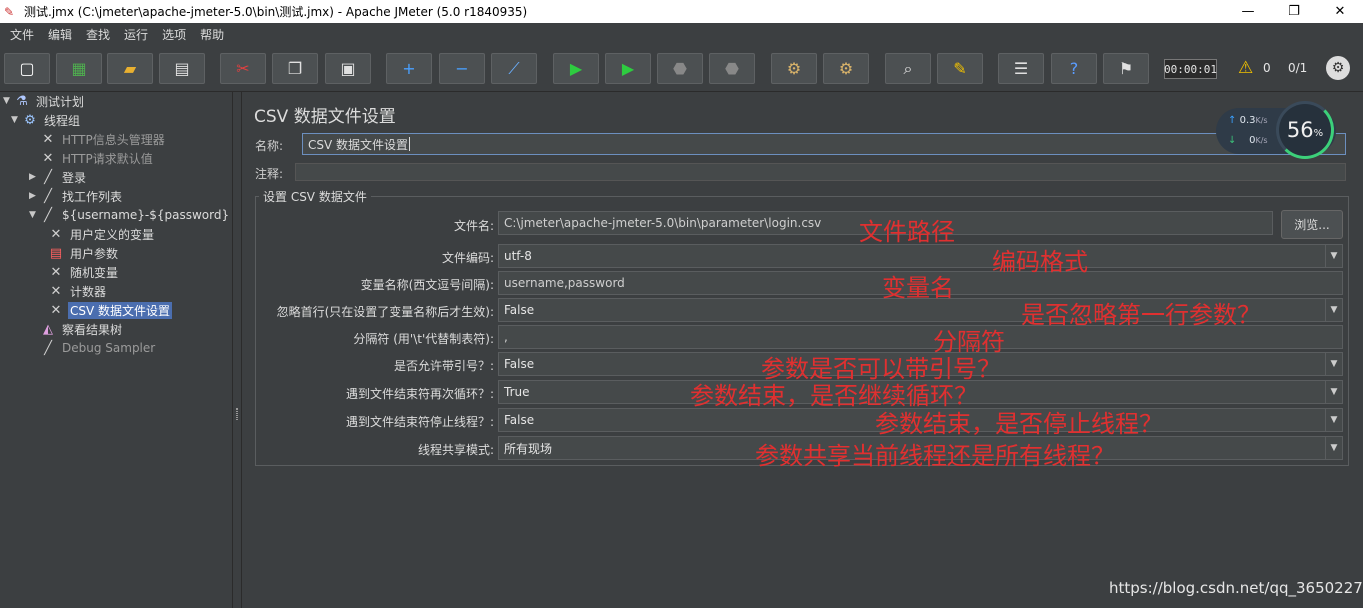 The image size is (1363, 608). What do you see at coordinates (98, 34) in the screenshot?
I see `menu-search: 查找` at bounding box center [98, 34].